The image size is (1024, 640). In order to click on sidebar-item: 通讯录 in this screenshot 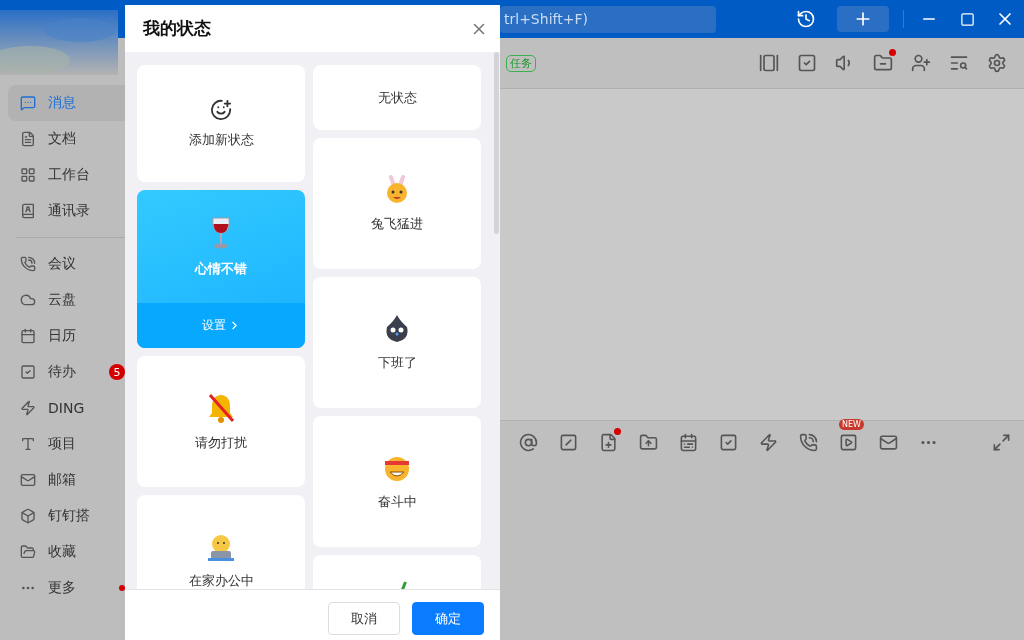, I will do `click(66, 211)`.